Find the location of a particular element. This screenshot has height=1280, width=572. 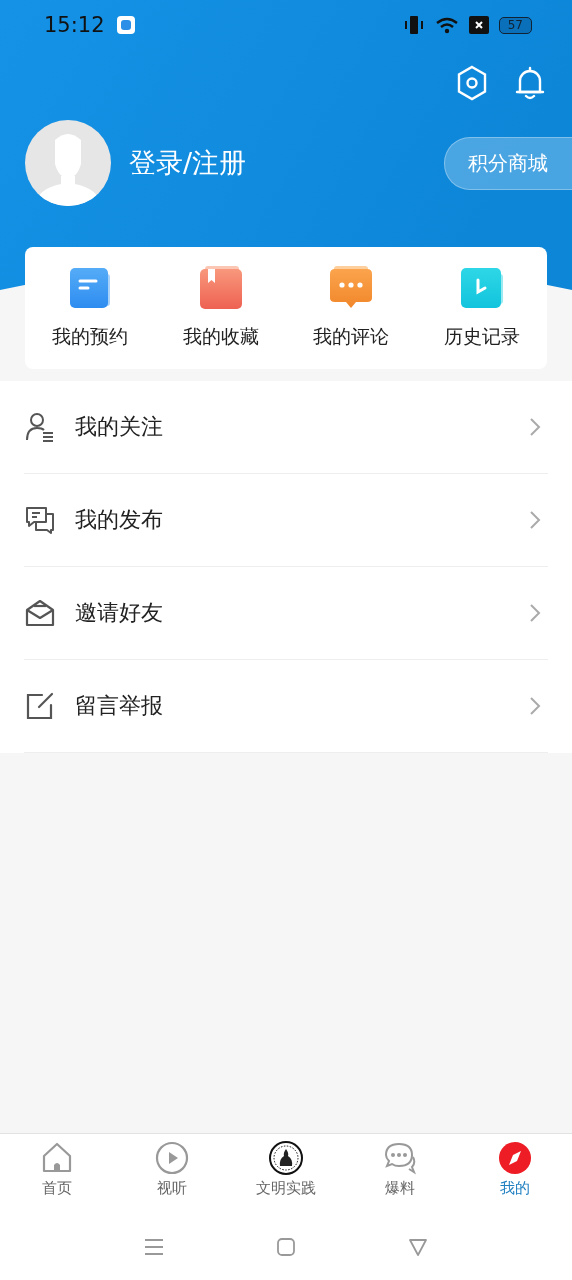

speech-bubble-icon is located at coordinates (351, 288).